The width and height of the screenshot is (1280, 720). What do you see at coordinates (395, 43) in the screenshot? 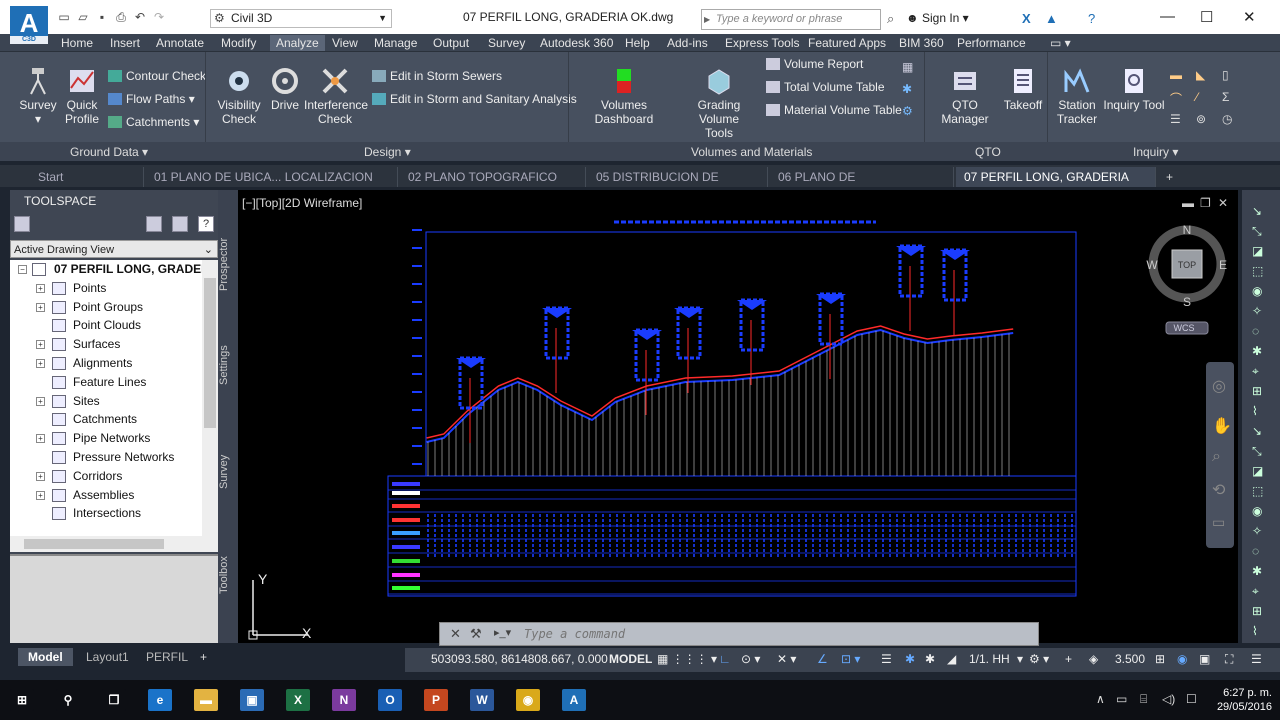
I see `menu-tab-manage: Manage` at bounding box center [395, 43].